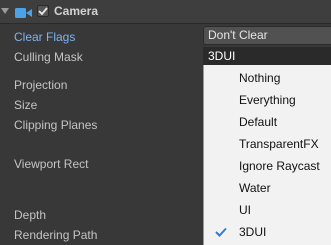 The height and width of the screenshot is (245, 331). I want to click on popup-item-label: Nothing, so click(260, 78).